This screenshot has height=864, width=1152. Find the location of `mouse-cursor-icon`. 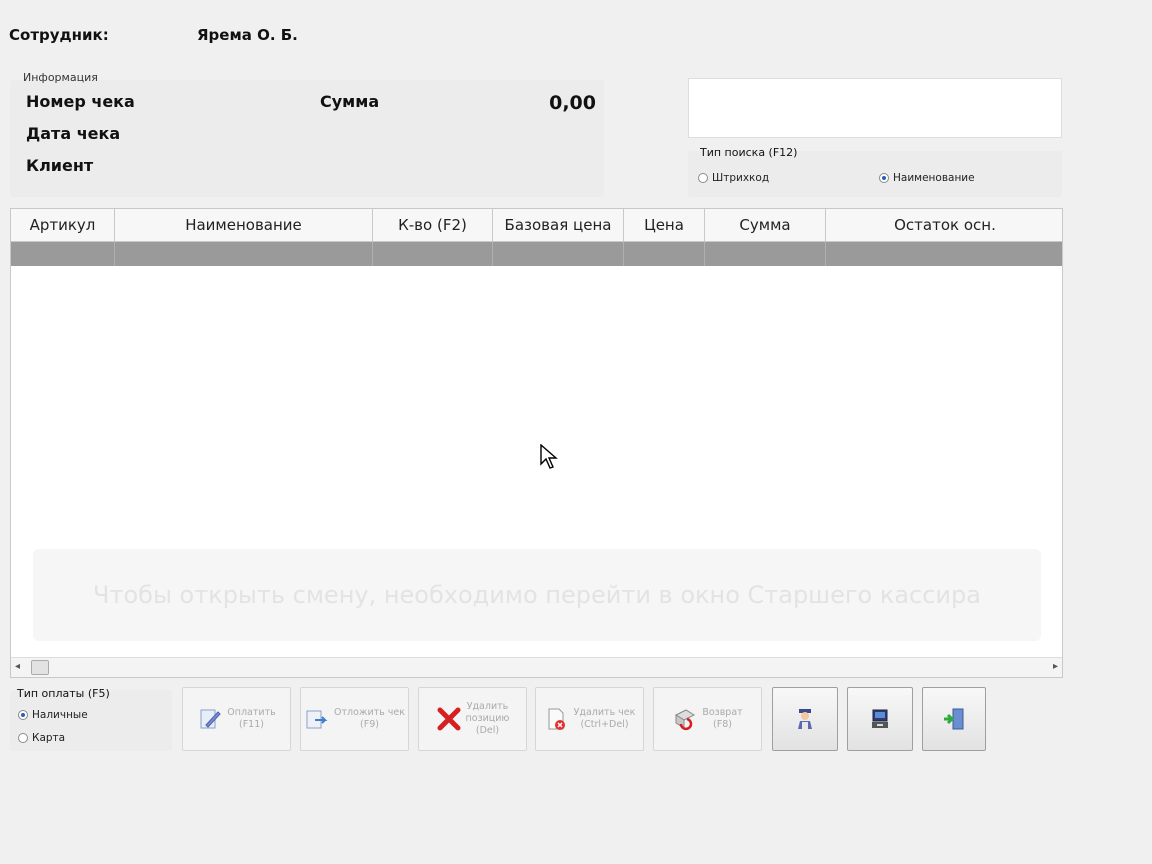

mouse-cursor-icon is located at coordinates (550, 458).